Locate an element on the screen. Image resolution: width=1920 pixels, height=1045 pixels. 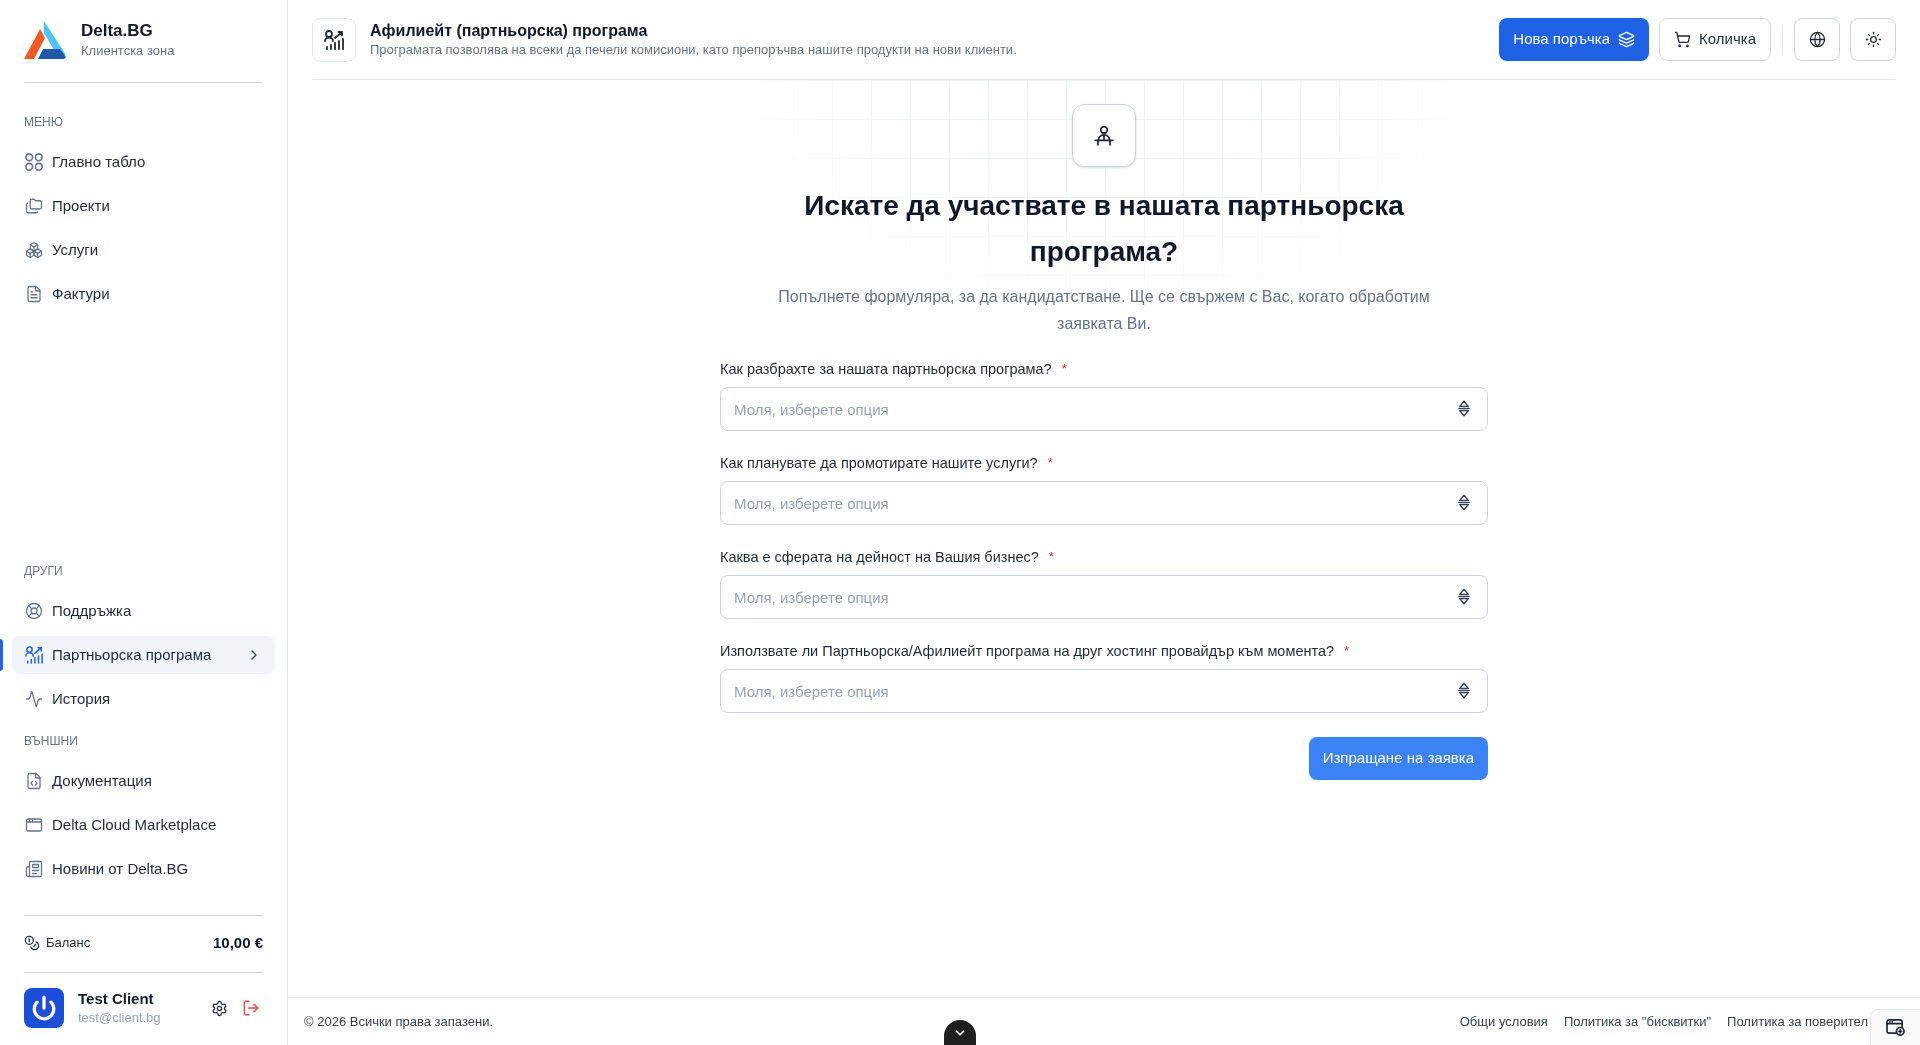
person-at-desk-icon is located at coordinates (1104, 135).